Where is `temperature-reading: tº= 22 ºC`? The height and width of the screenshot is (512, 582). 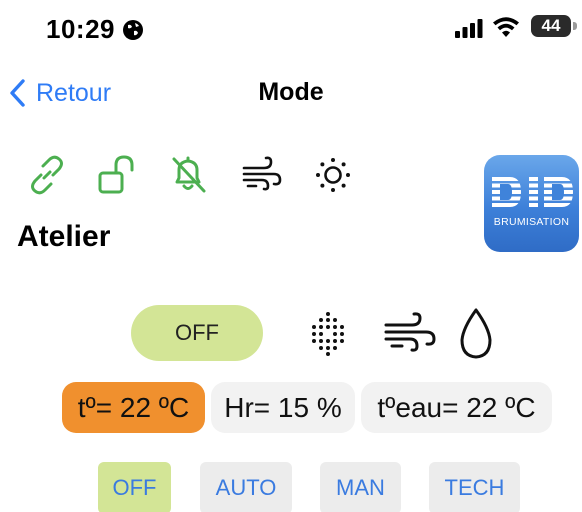 temperature-reading: tº= 22 ºC is located at coordinates (133, 407).